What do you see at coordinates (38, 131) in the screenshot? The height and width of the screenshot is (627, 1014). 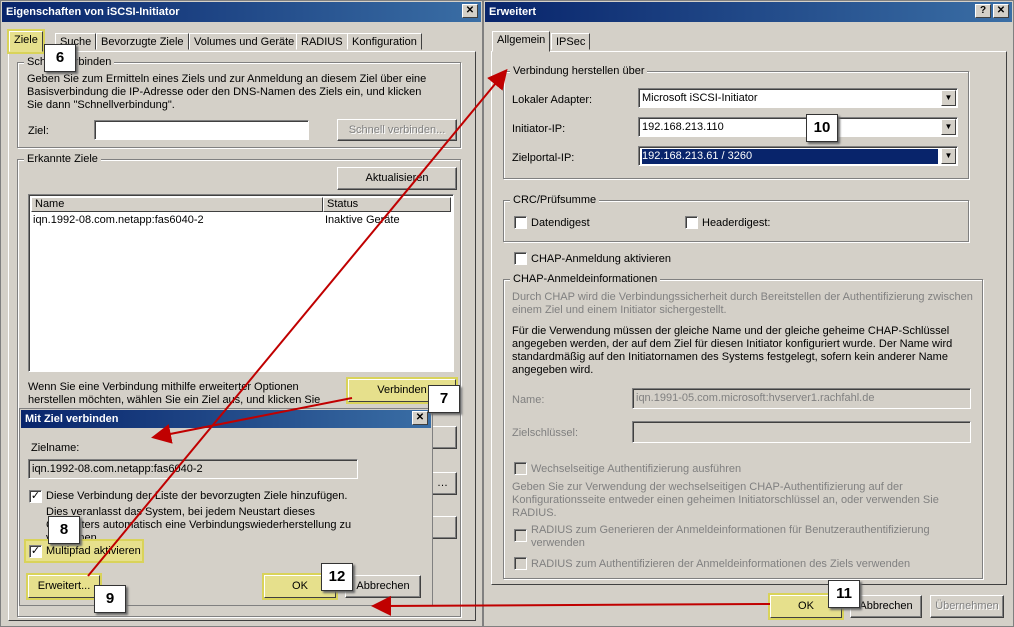 I see `target-label: Ziel:` at bounding box center [38, 131].